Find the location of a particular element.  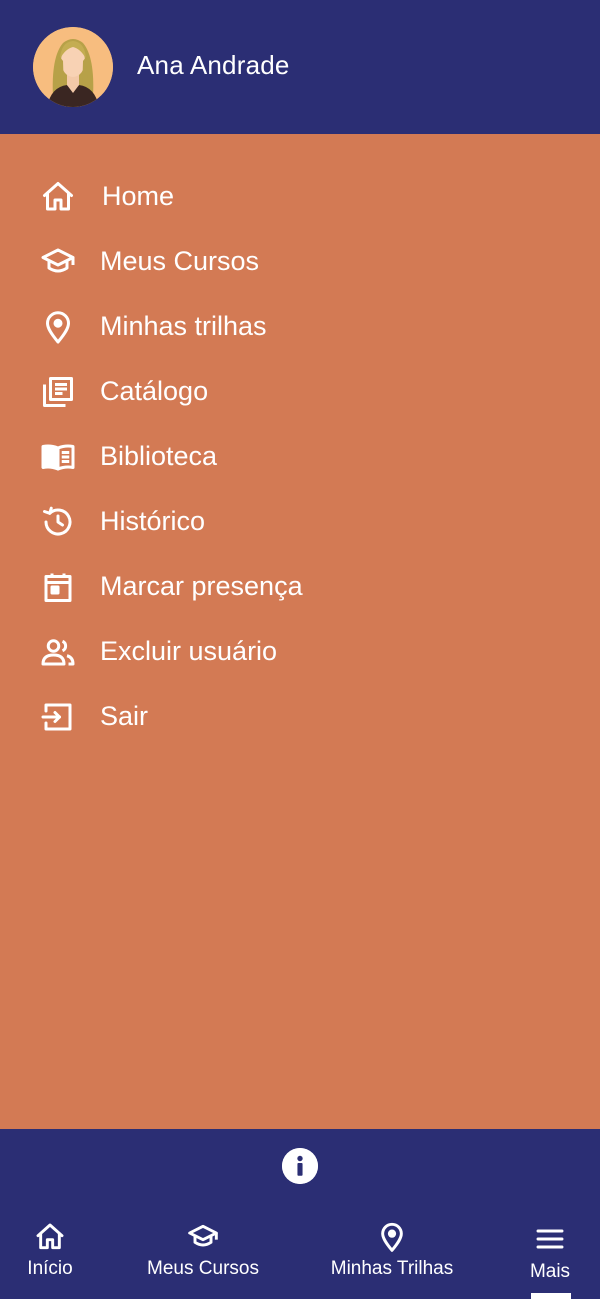

menu-item-meus-cursos: Meus Cursos is located at coordinates (300, 262).